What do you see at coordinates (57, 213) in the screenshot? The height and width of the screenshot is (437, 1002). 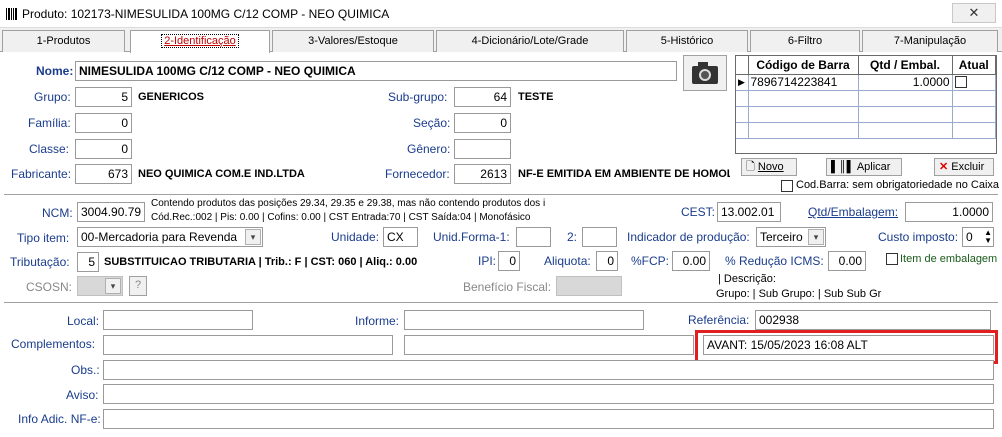 I see `ncm-label: NCM:` at bounding box center [57, 213].